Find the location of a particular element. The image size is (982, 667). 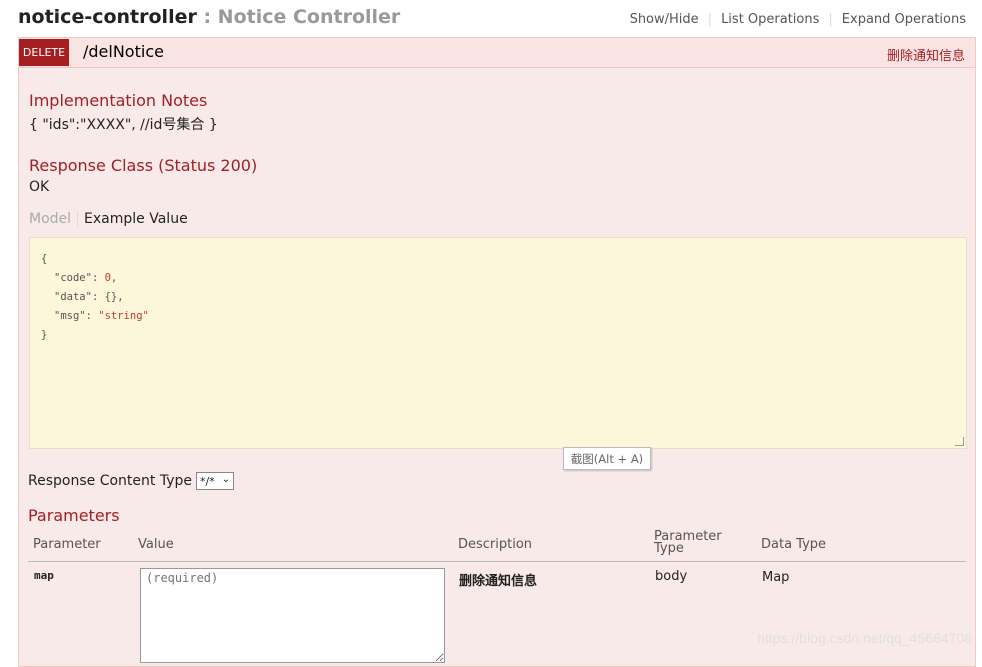

json-value: 0 is located at coordinates (107, 278).